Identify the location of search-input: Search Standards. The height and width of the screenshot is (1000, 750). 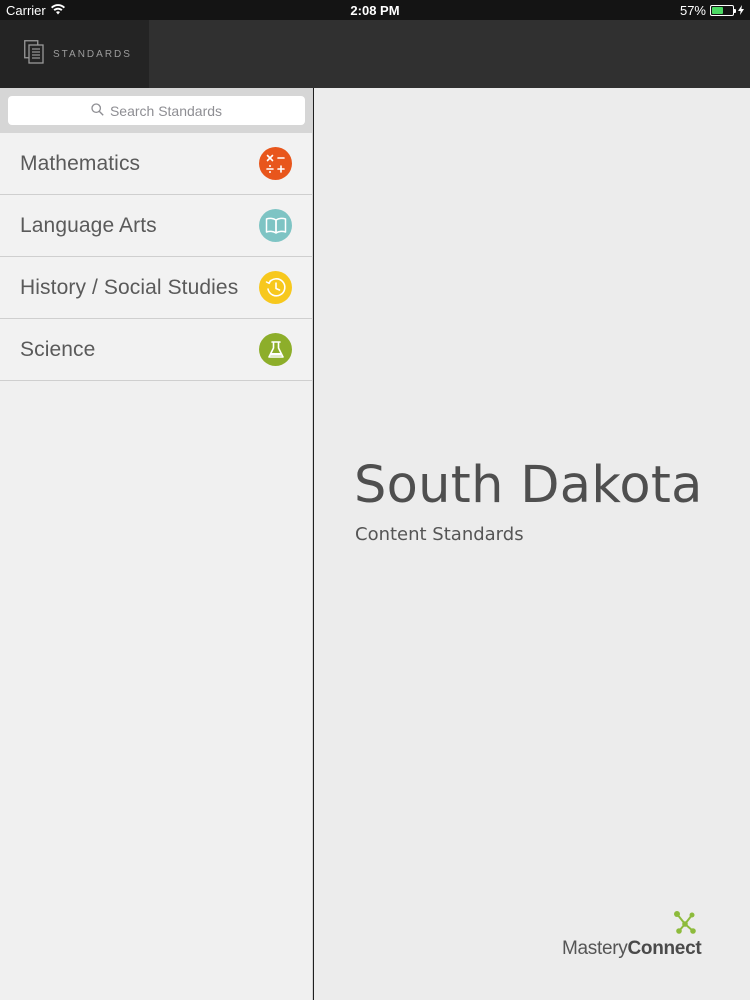
(156, 110).